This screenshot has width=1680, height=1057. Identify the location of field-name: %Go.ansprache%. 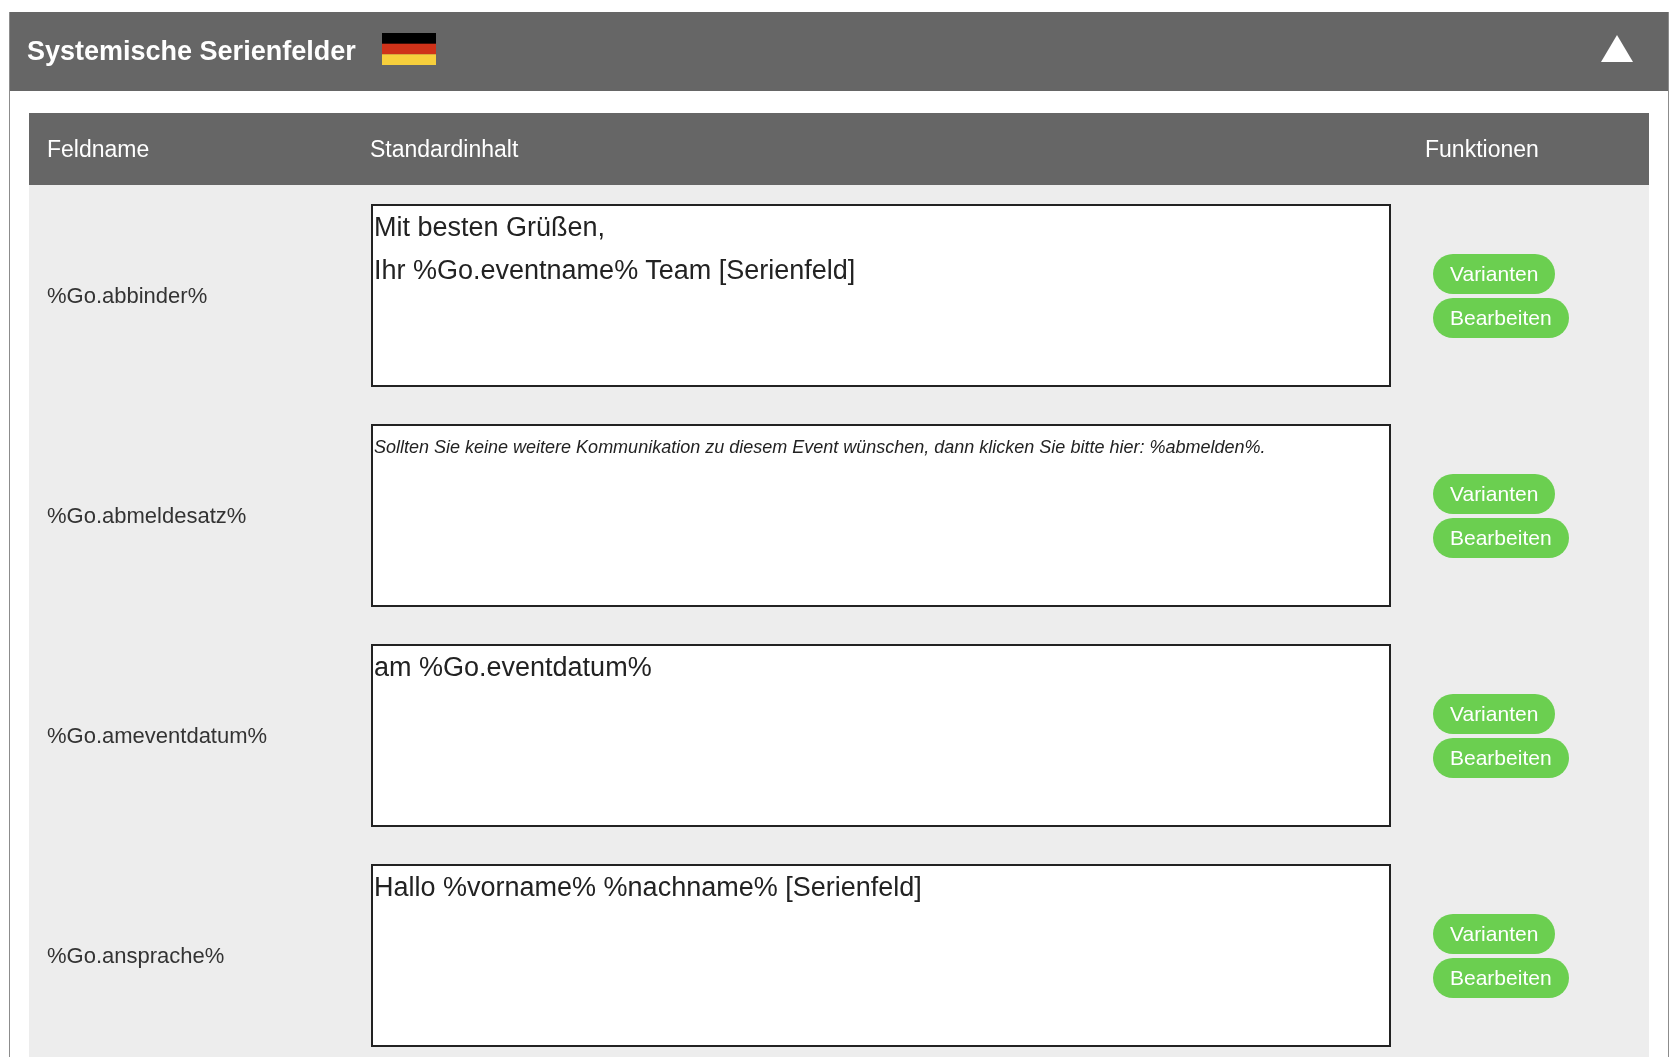
(136, 955).